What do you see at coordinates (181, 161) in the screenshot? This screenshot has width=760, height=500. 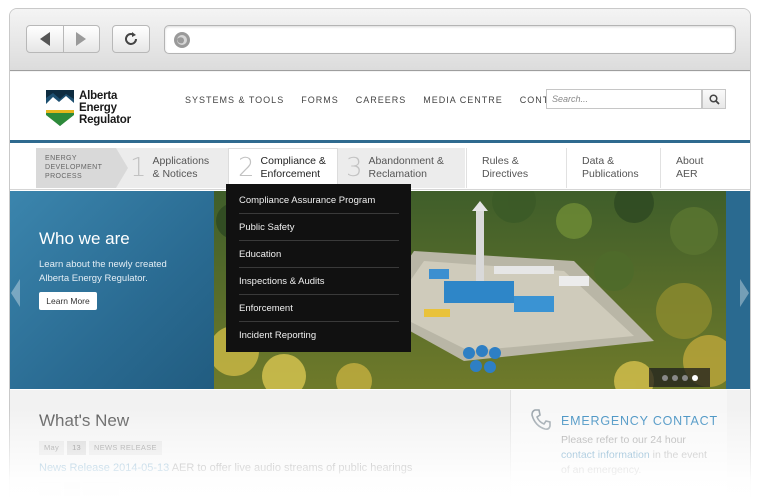 I see `step-label-line: Applications` at bounding box center [181, 161].